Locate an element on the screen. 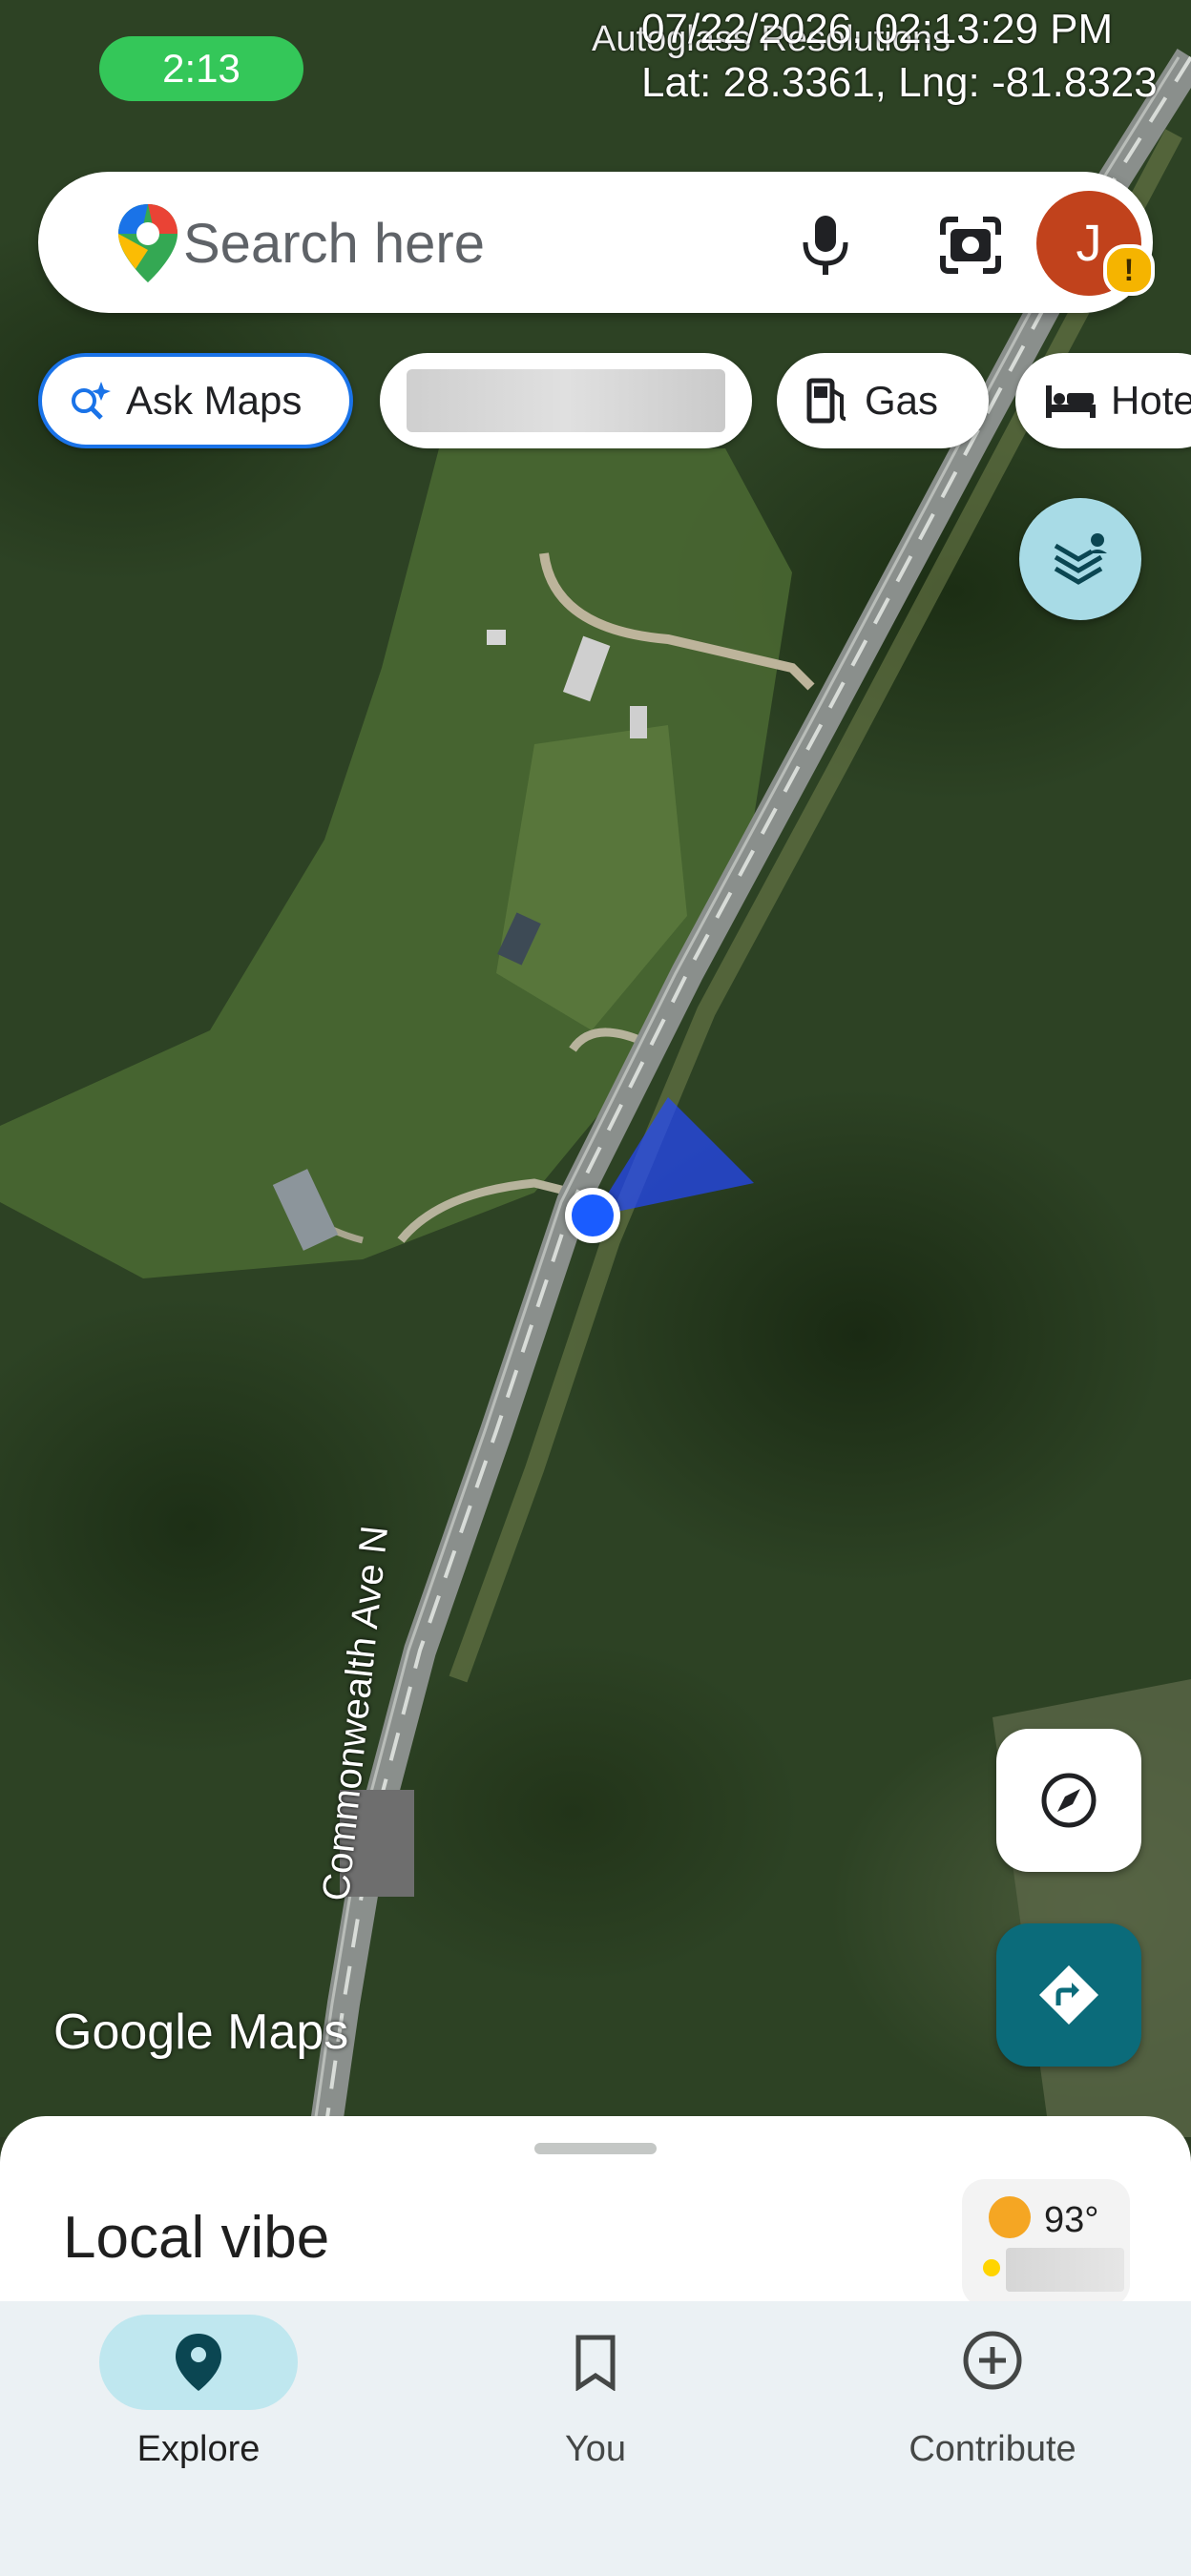 This screenshot has width=1191, height=2576. chip-ask-maps: Ask Maps is located at coordinates (195, 400).